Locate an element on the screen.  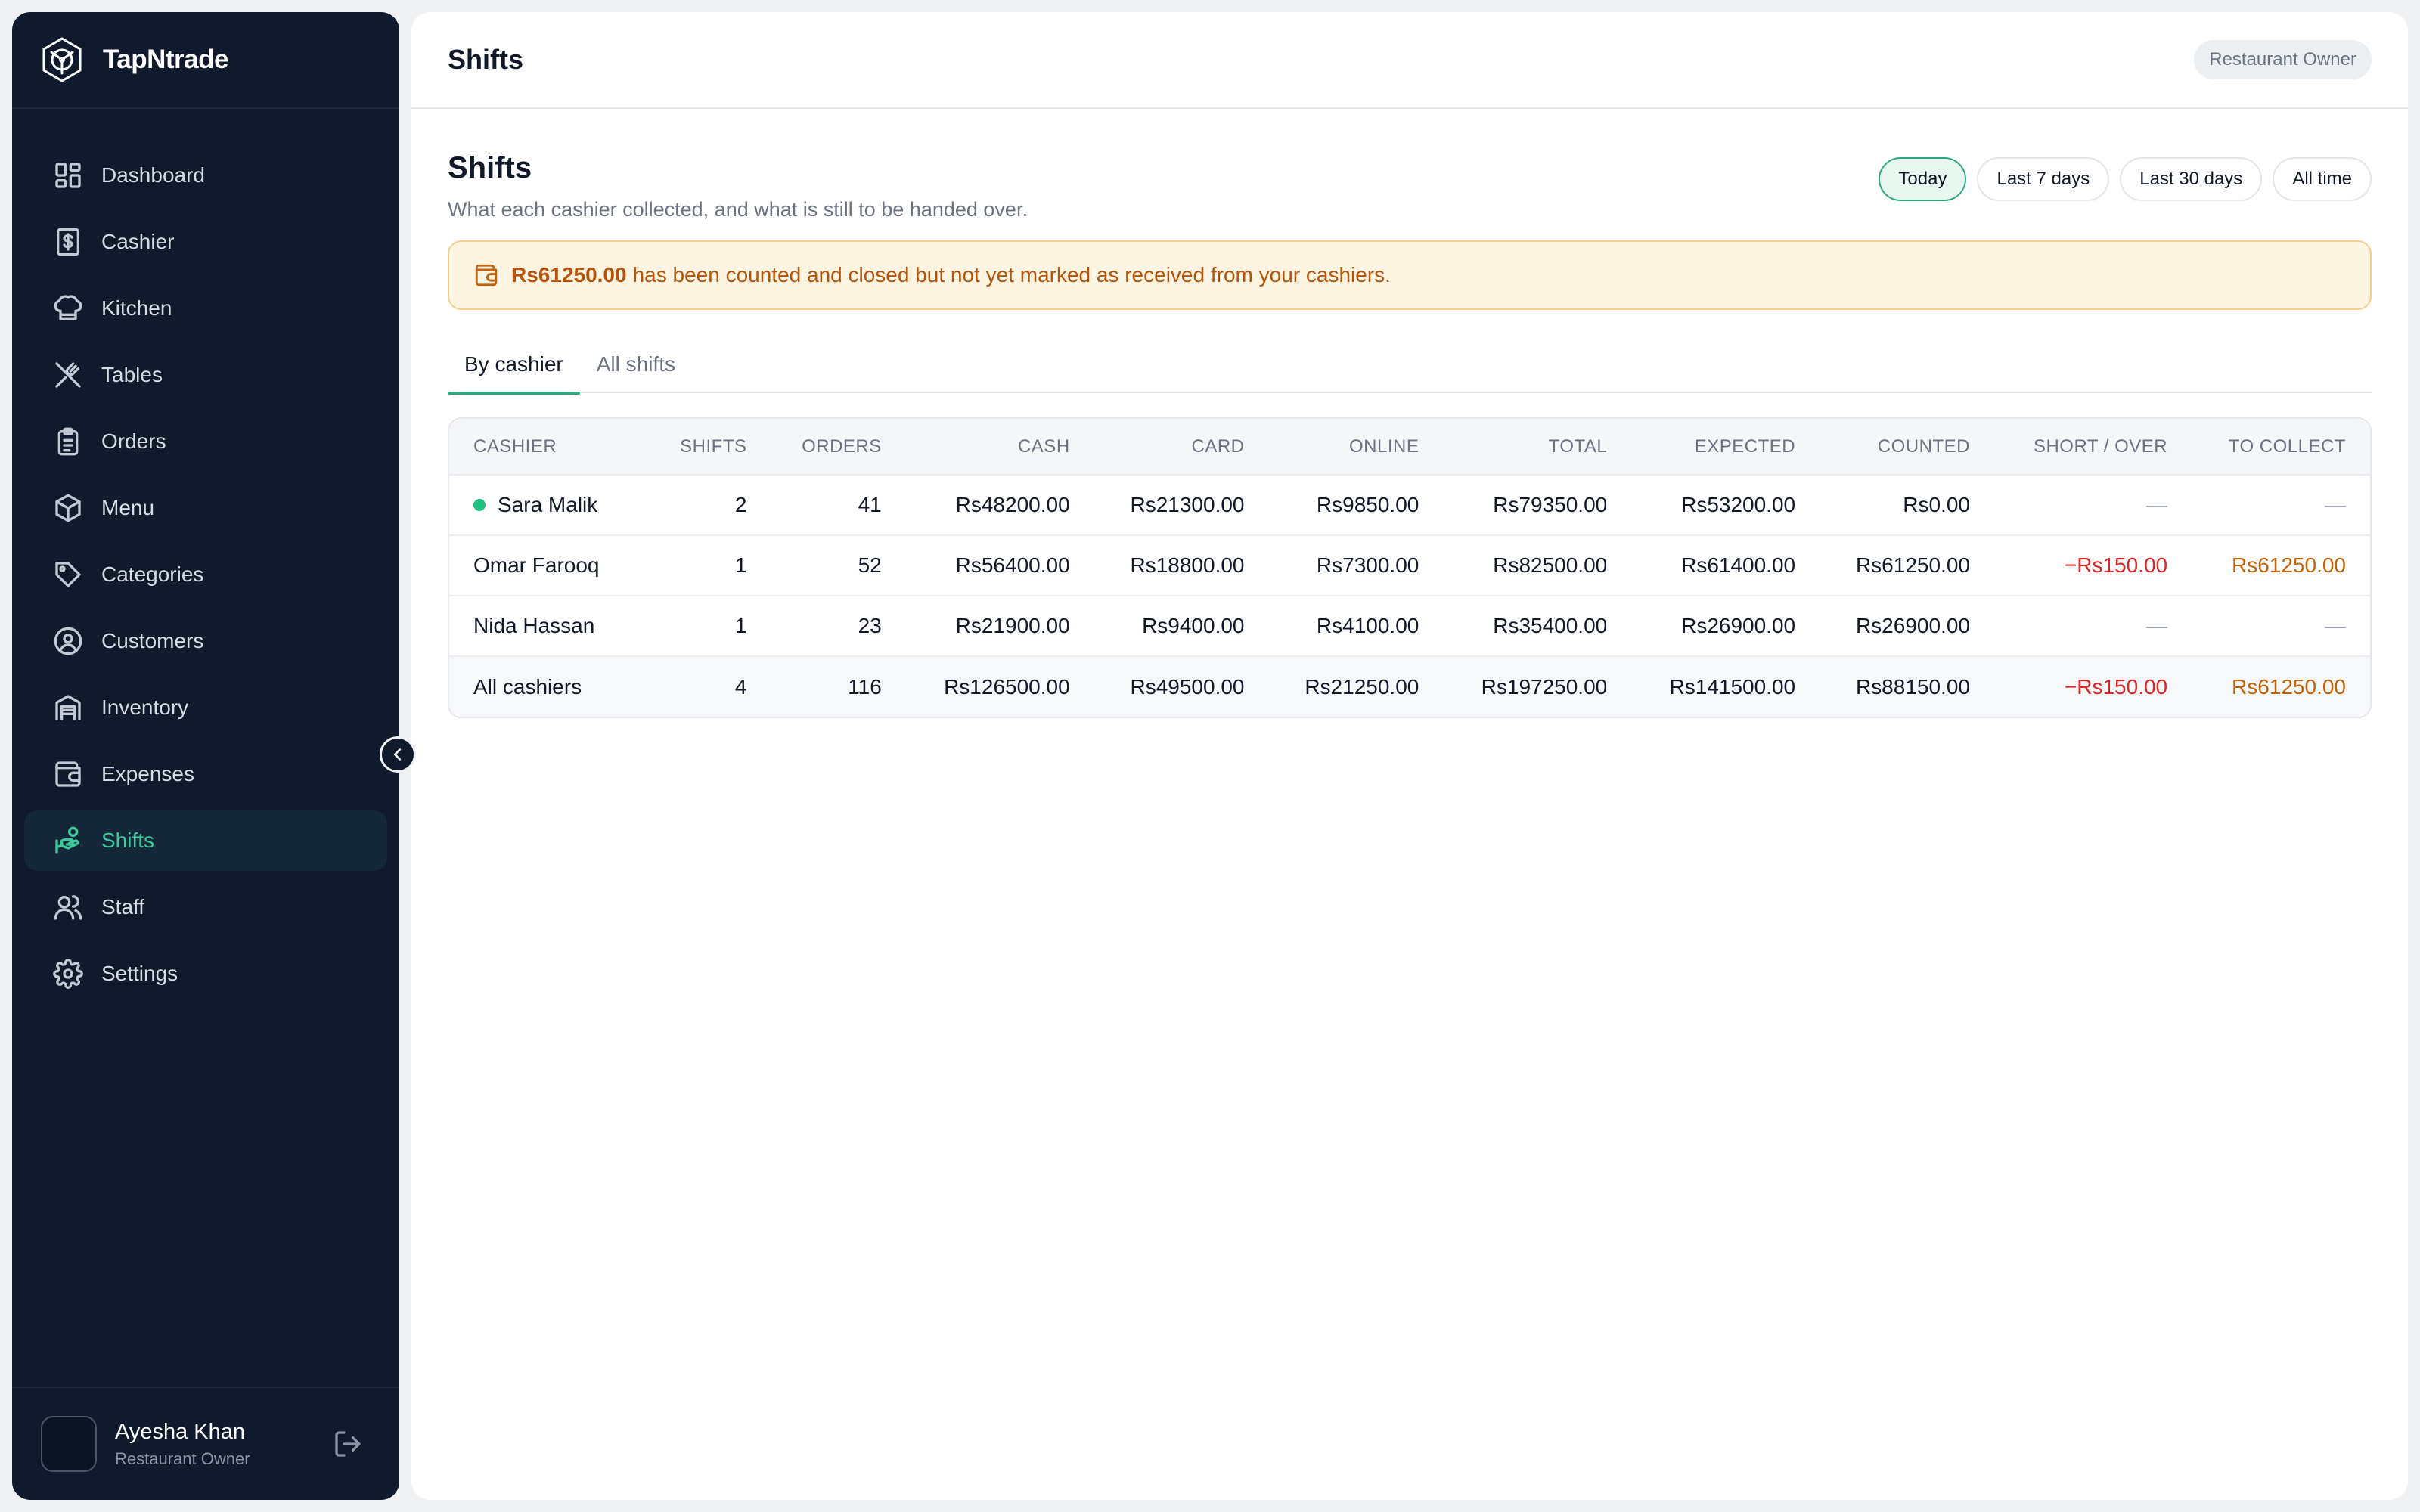
range-today-button: Today is located at coordinates (1923, 179).